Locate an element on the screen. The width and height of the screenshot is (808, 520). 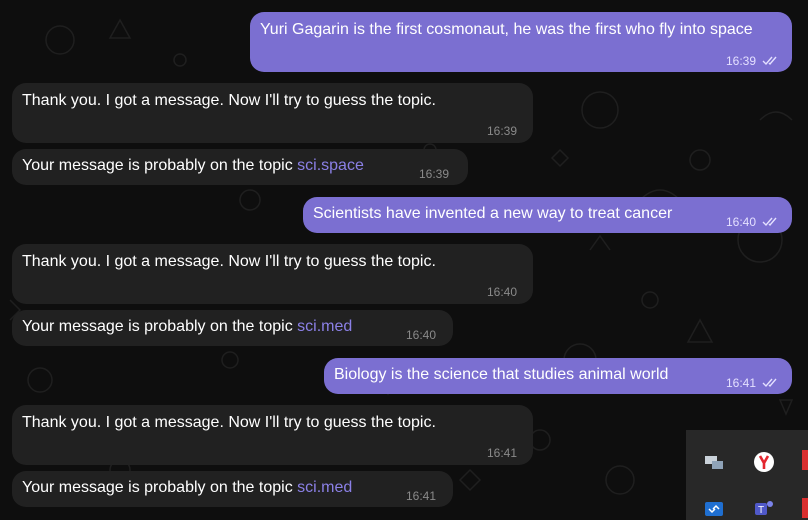
tray-partial-red-icon is located at coordinates (805, 460).